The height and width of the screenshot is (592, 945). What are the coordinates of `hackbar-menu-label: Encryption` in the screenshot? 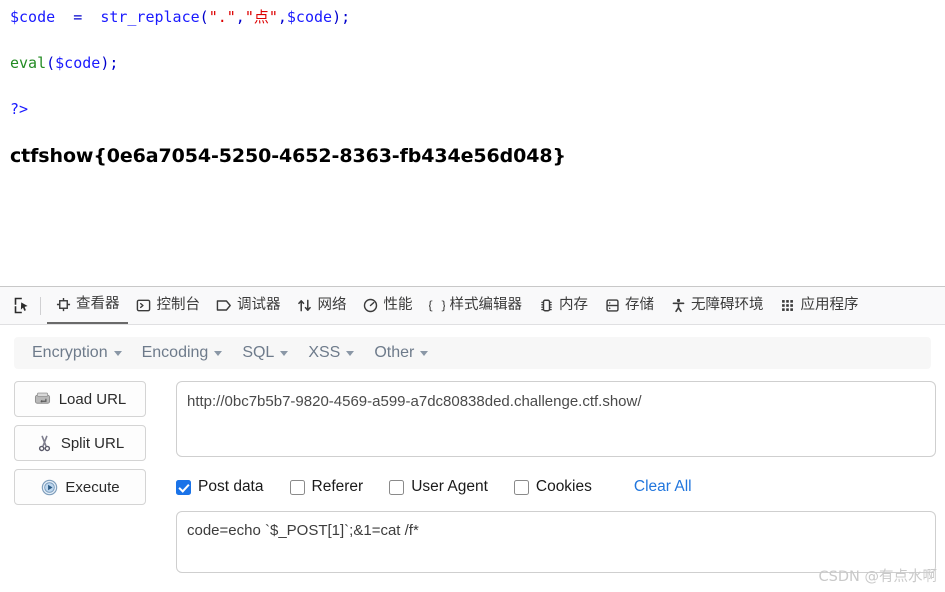 It's located at (70, 352).